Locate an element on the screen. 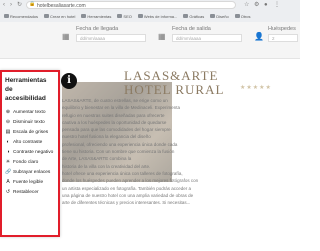 This screenshot has width=320, height=251. lock-icon: 🔒 is located at coordinates (32, 4).